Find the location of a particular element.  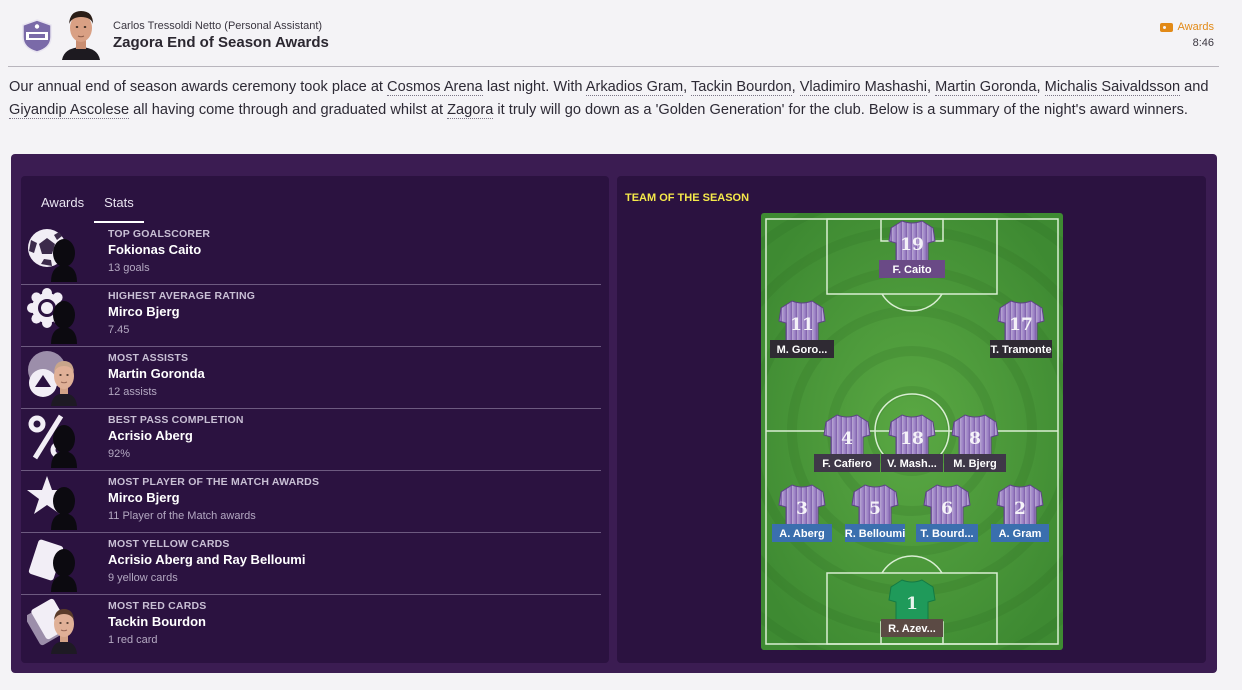

player-name-label: F. Cafiero is located at coordinates (847, 464).